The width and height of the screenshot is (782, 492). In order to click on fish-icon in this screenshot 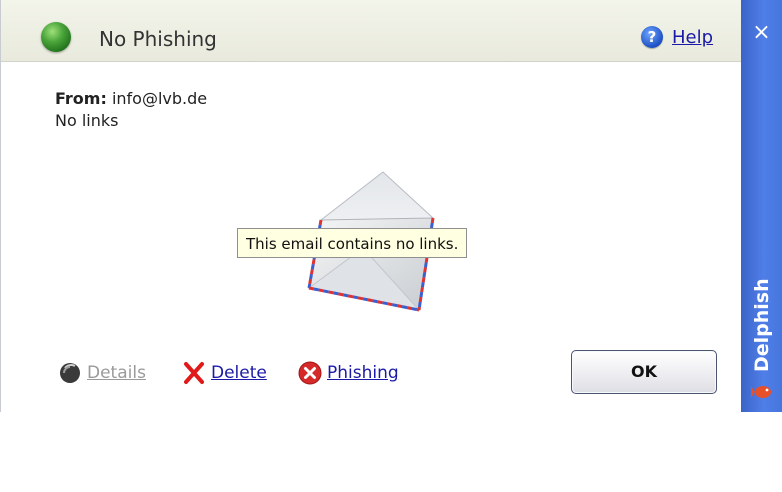, I will do `click(761, 392)`.